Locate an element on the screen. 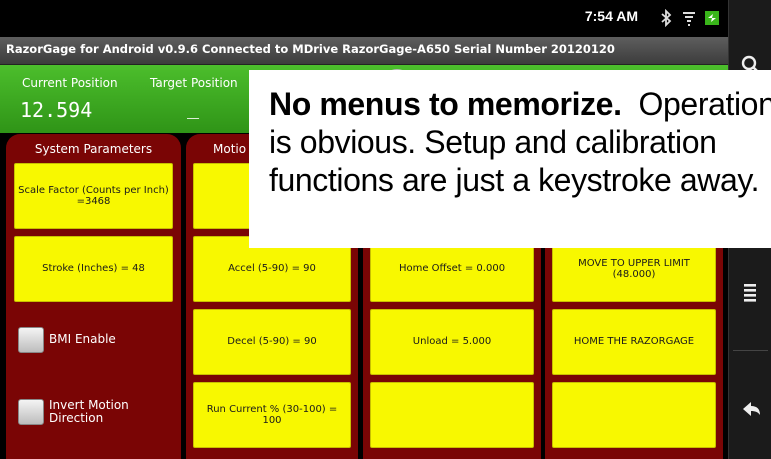 This screenshot has height=459, width=771. actions-empty-button is located at coordinates (634, 415).